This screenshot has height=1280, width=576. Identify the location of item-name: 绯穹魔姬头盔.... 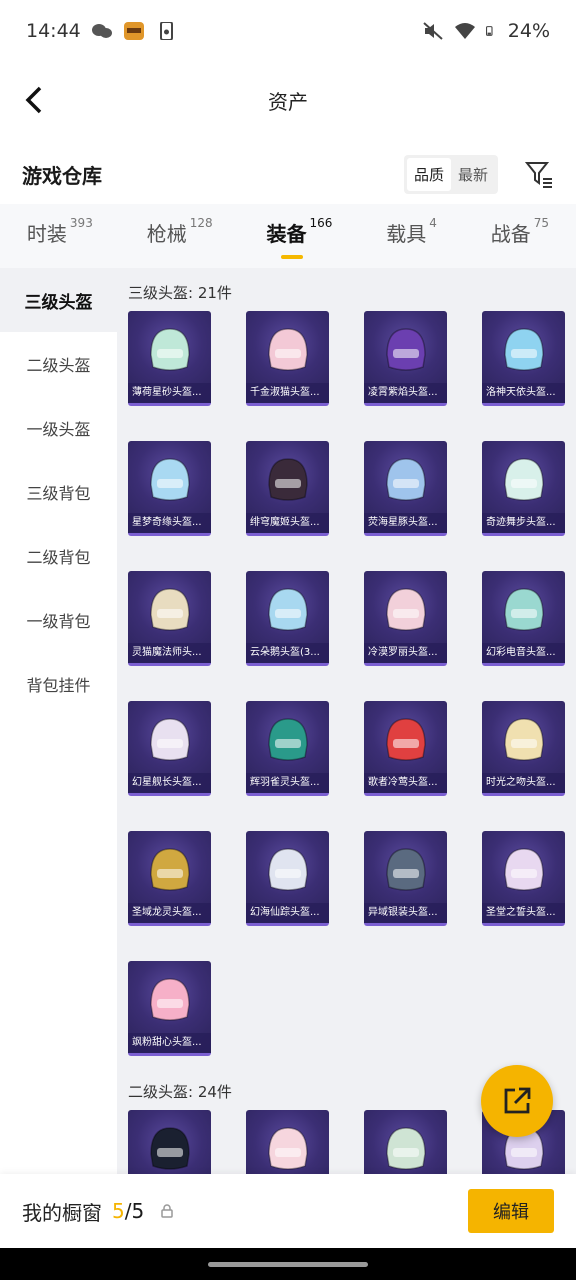
(287, 523).